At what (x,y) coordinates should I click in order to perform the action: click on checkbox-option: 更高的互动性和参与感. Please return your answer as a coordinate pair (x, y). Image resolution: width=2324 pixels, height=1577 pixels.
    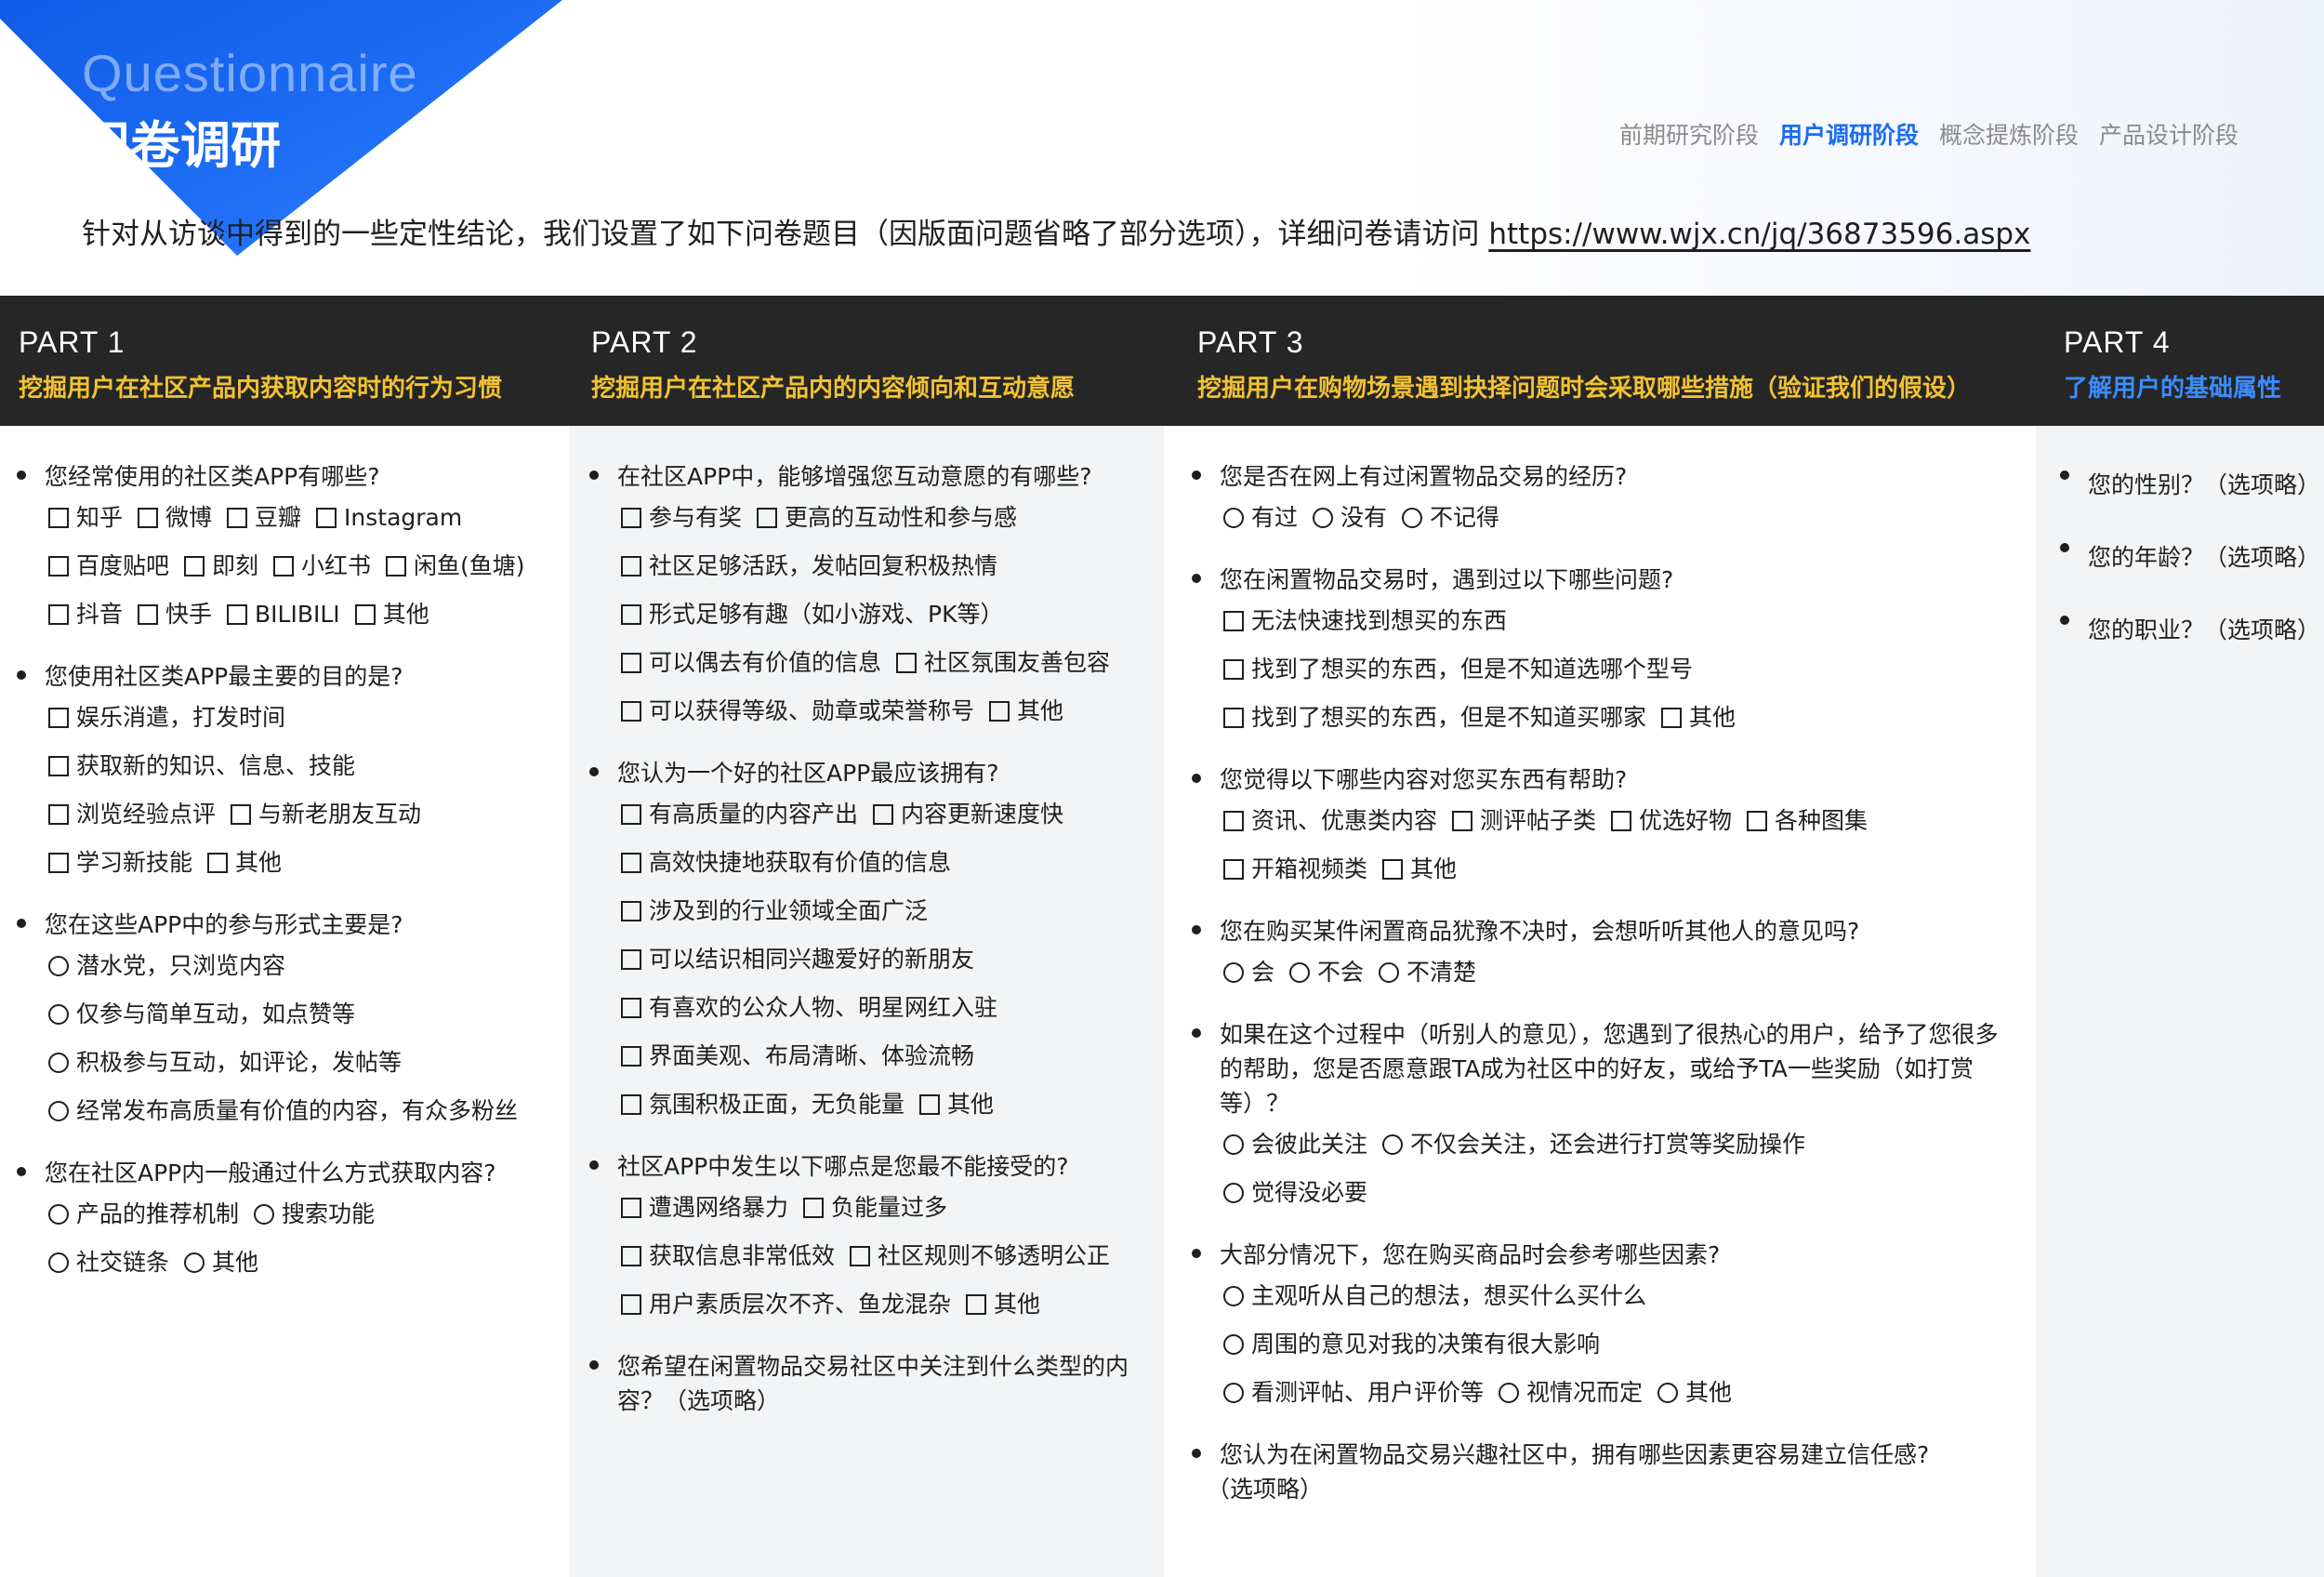
    Looking at the image, I should click on (887, 518).